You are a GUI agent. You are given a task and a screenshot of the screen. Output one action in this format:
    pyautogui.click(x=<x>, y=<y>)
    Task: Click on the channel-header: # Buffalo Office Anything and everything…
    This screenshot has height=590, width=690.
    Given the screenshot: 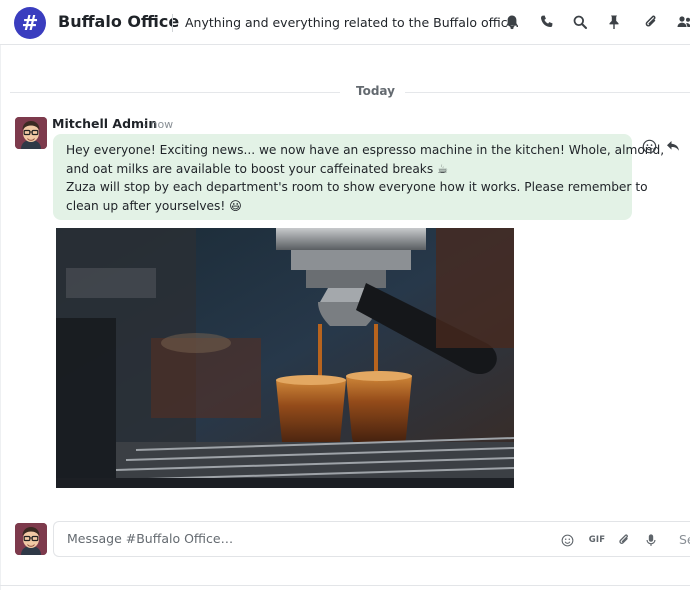 What is the action you would take?
    pyautogui.click(x=345, y=22)
    